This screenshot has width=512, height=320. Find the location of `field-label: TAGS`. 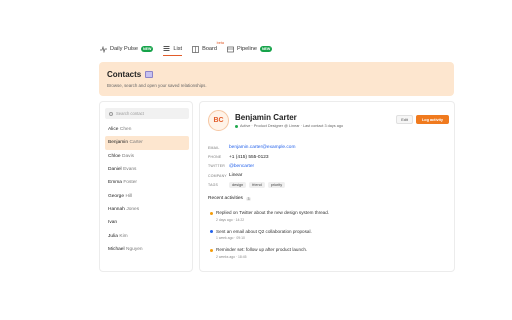

field-label: TAGS is located at coordinates (213, 185).